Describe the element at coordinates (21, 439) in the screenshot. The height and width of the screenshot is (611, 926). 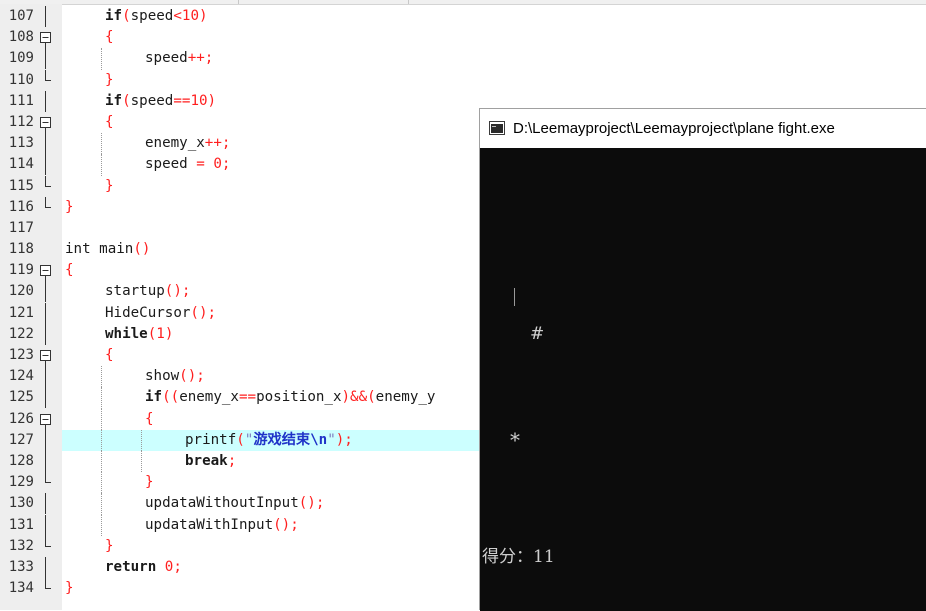
I see `line-number: 127` at that location.